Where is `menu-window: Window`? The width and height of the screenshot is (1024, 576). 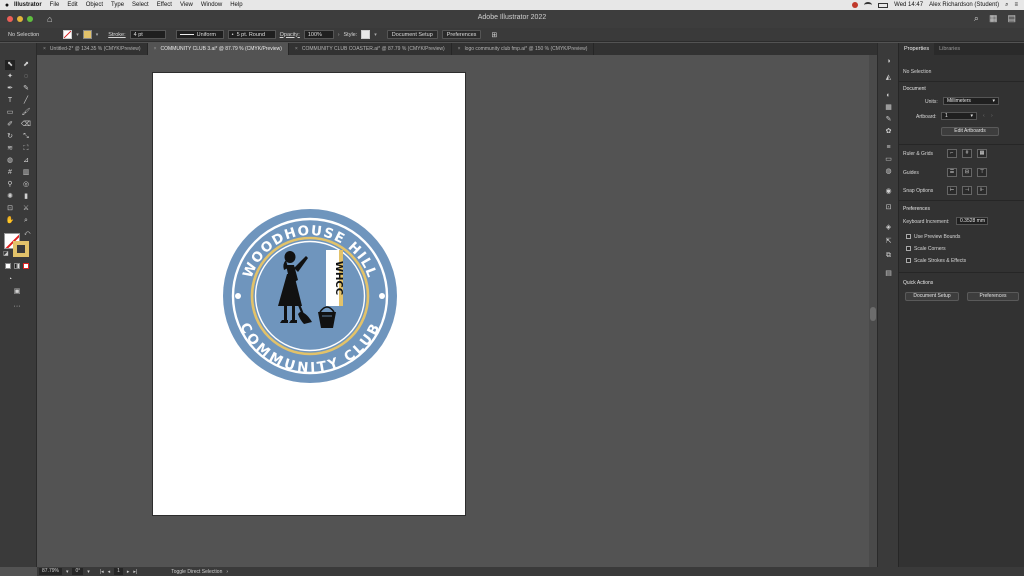 menu-window: Window is located at coordinates (211, 5).